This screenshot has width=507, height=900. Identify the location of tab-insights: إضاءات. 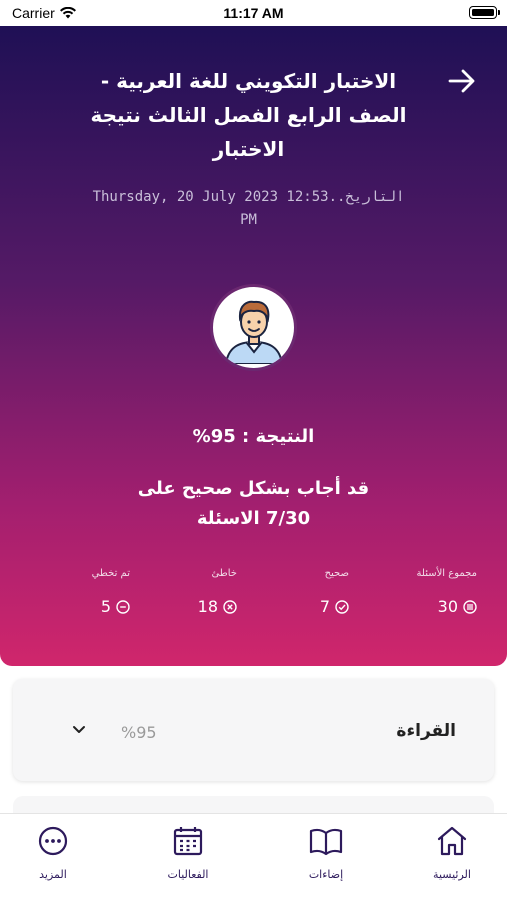
(326, 852).